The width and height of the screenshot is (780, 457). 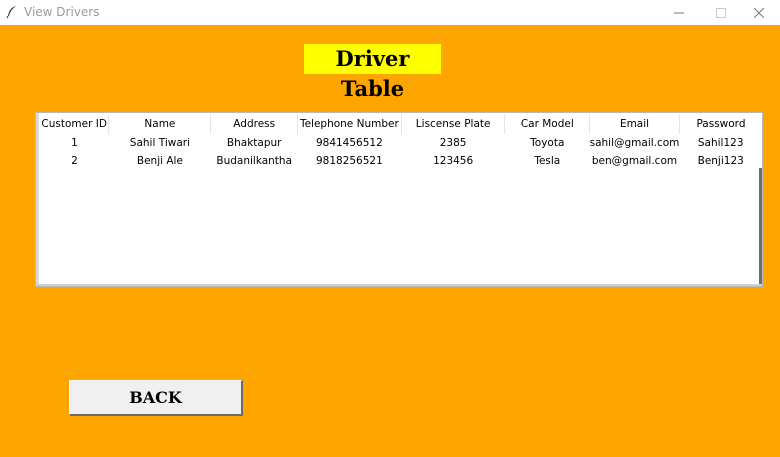 What do you see at coordinates (75, 124) in the screenshot?
I see `column-header-customer-id: Customer ID` at bounding box center [75, 124].